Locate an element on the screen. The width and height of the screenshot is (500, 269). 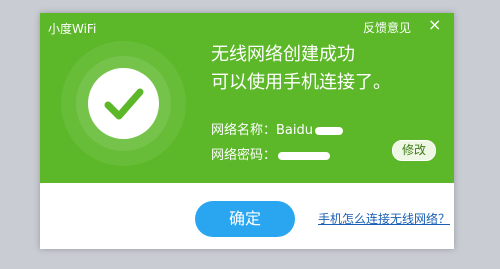
network-password-row: 网络密码： is located at coordinates (271, 153).